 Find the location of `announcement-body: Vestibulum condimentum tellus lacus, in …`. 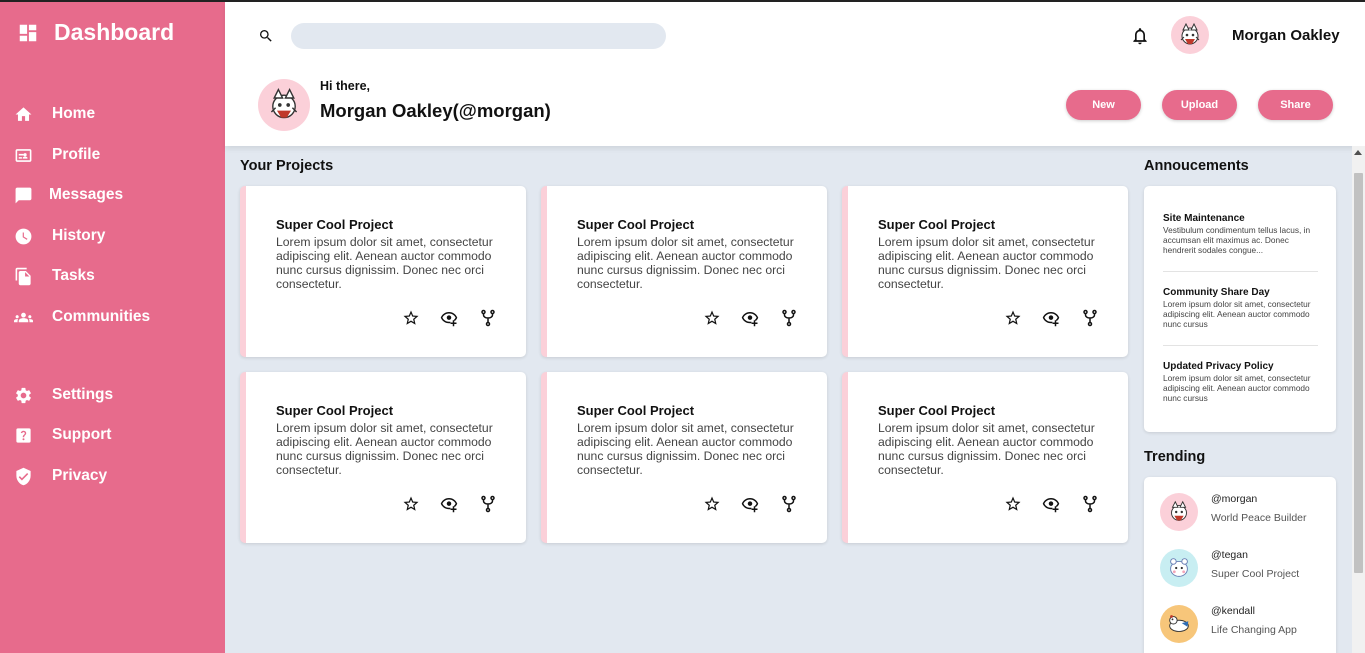

announcement-body: Vestibulum condimentum tellus lacus, in … is located at coordinates (1237, 240).